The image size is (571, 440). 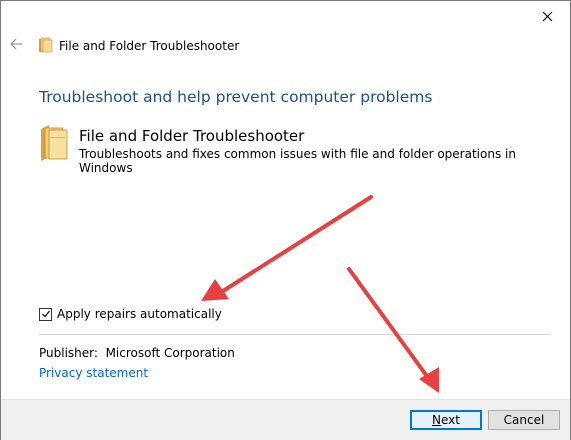 I want to click on next-button-label: ext, so click(x=450, y=420).